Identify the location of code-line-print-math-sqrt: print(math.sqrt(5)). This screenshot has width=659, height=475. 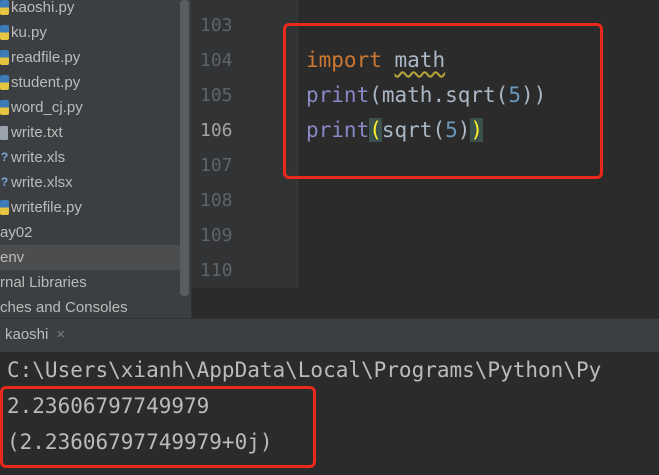
(426, 95).